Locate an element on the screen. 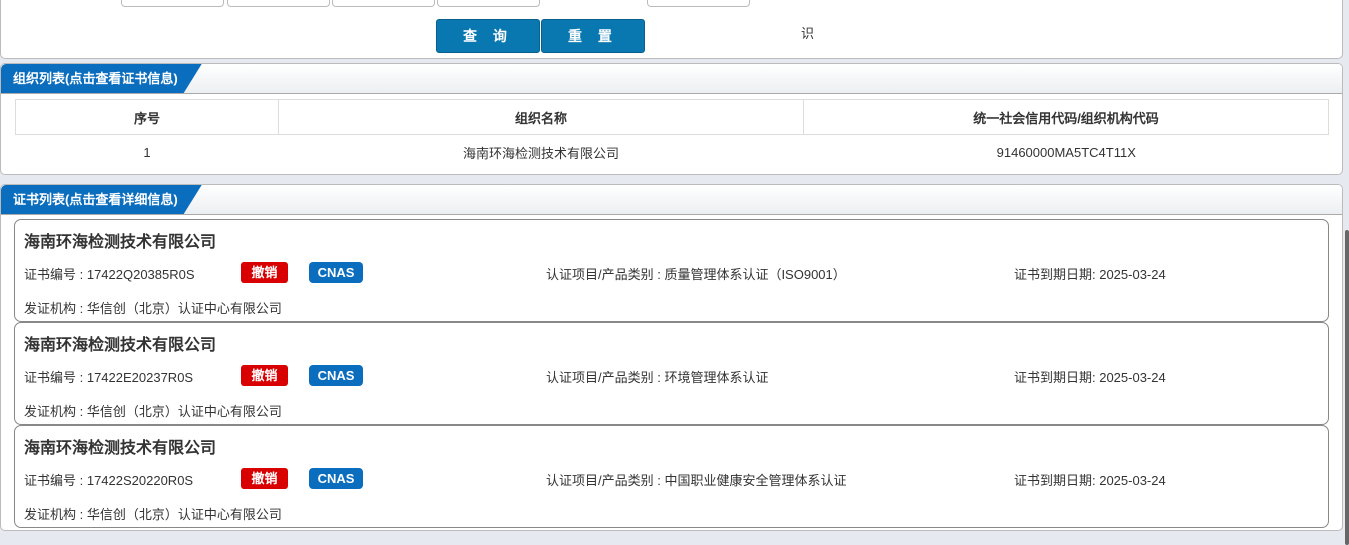 The image size is (1349, 545). partial-label: 识 is located at coordinates (808, 33).